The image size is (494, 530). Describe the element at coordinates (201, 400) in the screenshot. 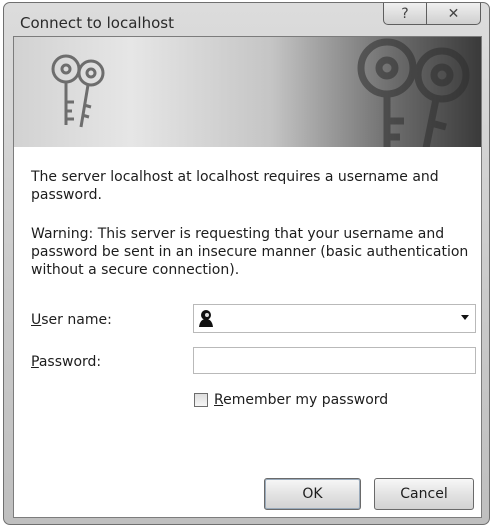

I see `remember-password-checkbox` at that location.